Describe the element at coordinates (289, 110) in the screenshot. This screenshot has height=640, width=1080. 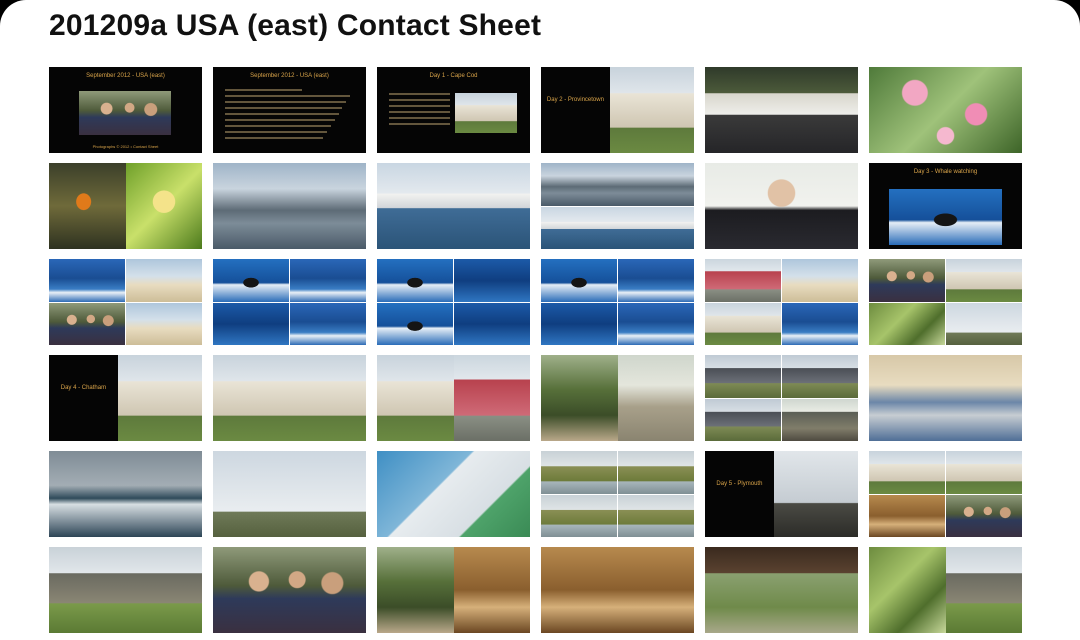
I see `thumbnail: September 2012 - USA (east)` at that location.